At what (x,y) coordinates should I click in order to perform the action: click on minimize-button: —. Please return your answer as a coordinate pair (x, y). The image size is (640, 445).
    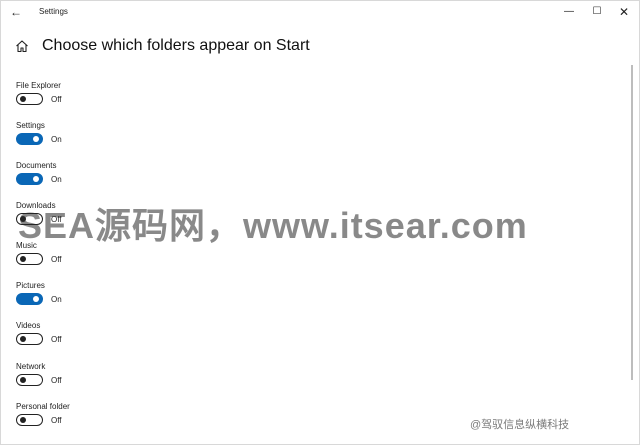
    Looking at the image, I should click on (569, 12).